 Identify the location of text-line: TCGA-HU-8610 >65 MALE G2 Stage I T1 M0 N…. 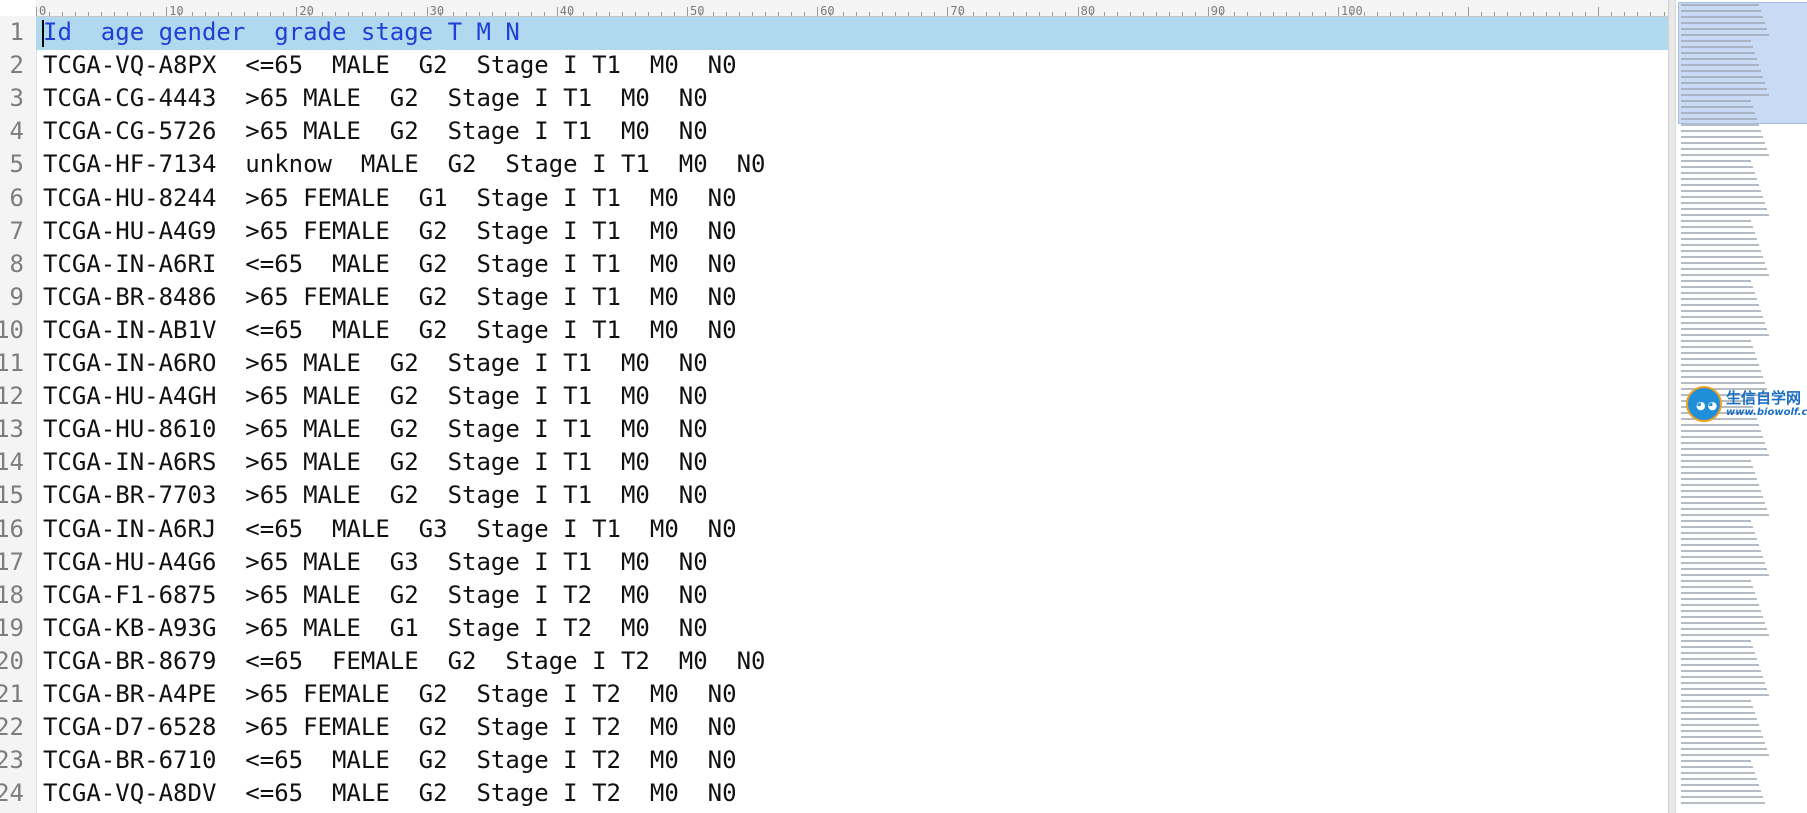
(375, 429).